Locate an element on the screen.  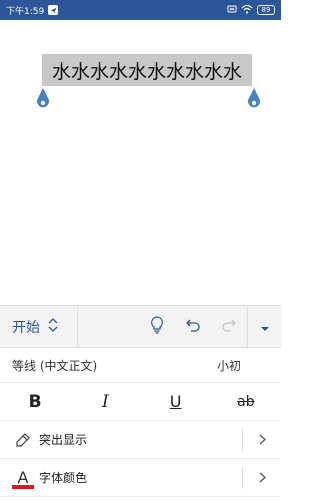
status-left: 下午1:59 is located at coordinates (32, 10).